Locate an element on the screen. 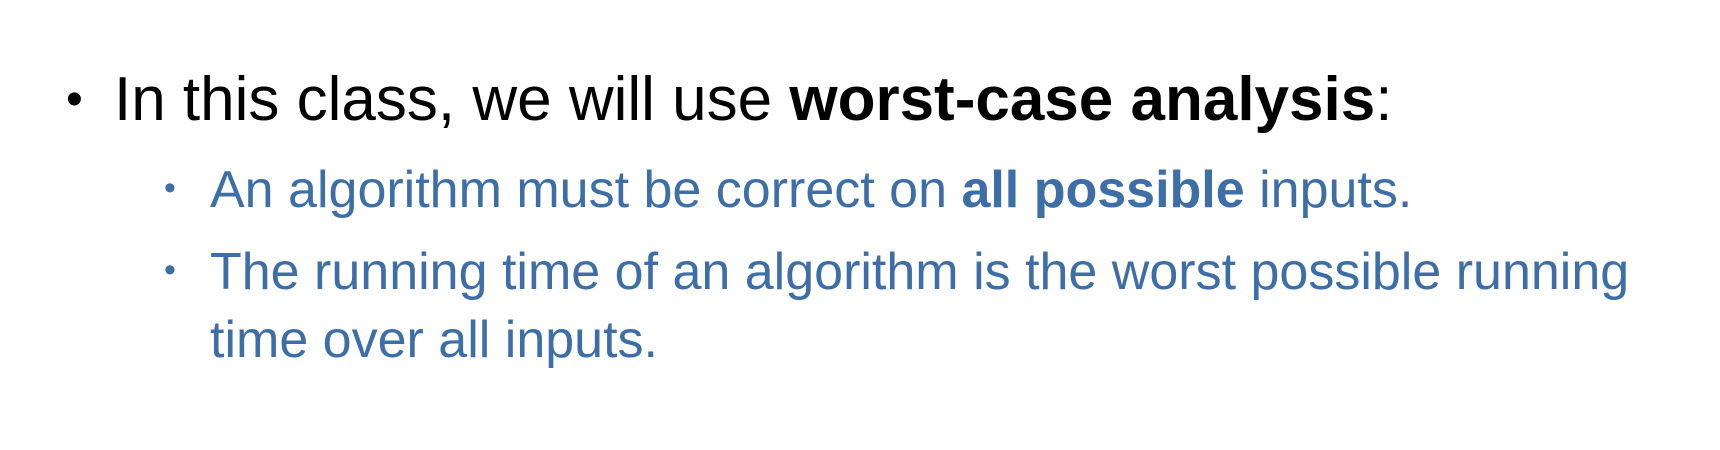  main-bullet-emphasis: worst-case analysis is located at coordinates (1082, 99).